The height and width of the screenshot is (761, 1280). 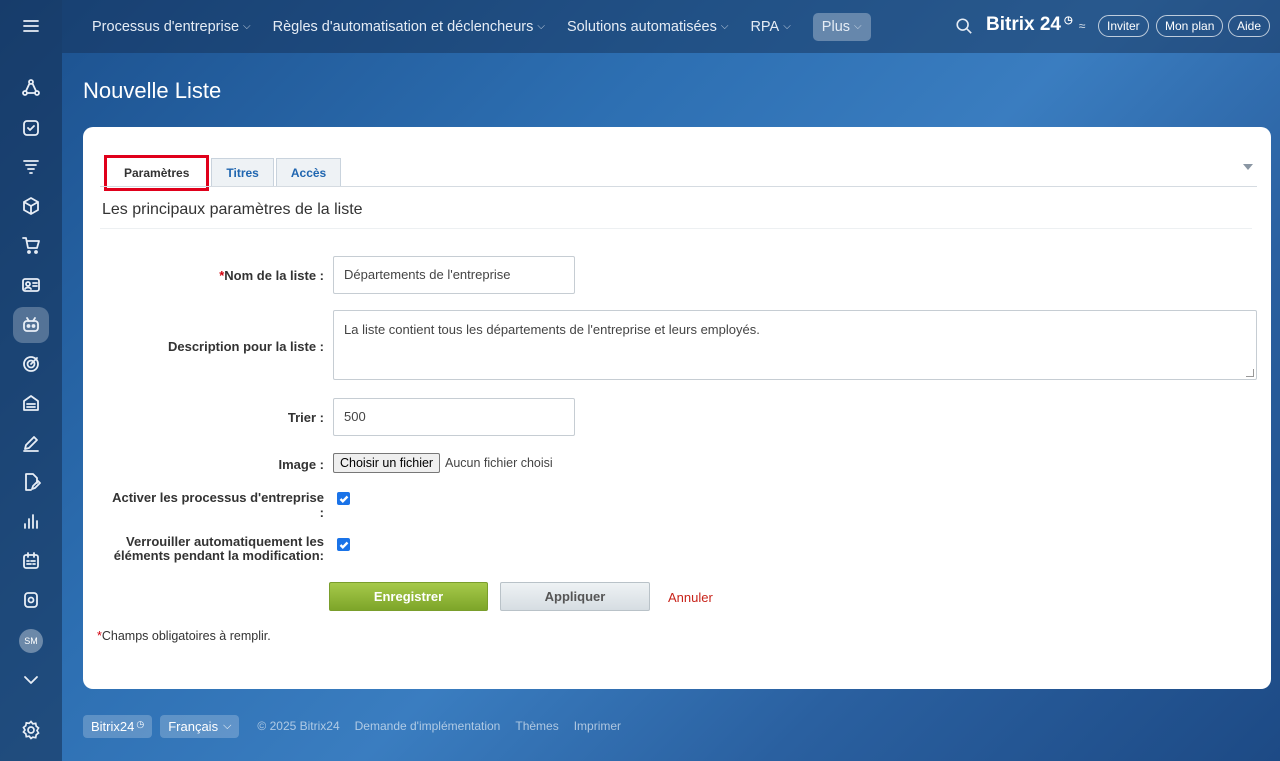 I want to click on cart-icon, so click(x=31, y=245).